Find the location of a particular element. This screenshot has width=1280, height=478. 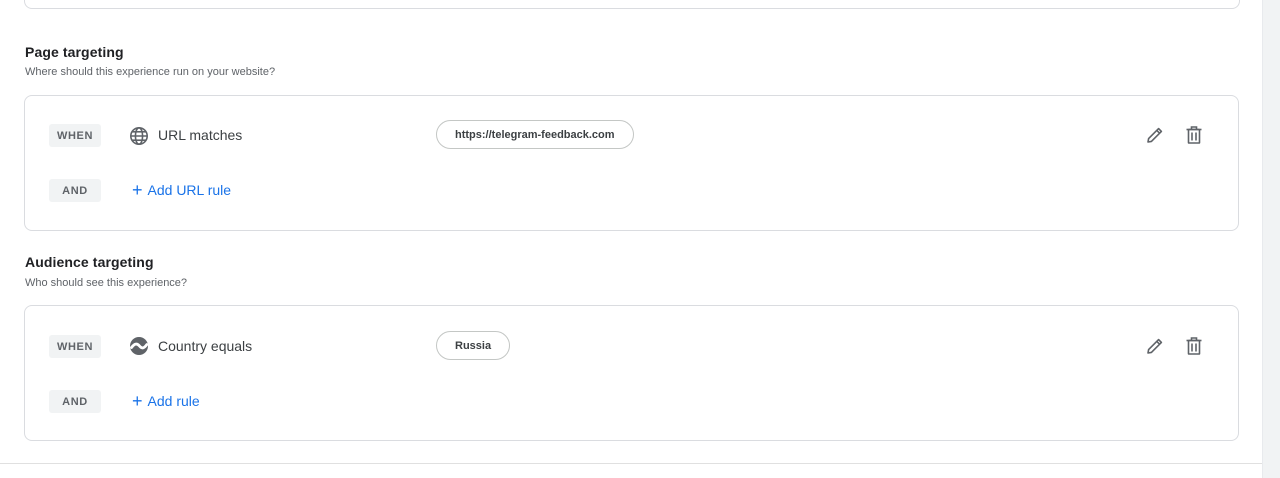

condition-label: Country equals is located at coordinates (205, 346).